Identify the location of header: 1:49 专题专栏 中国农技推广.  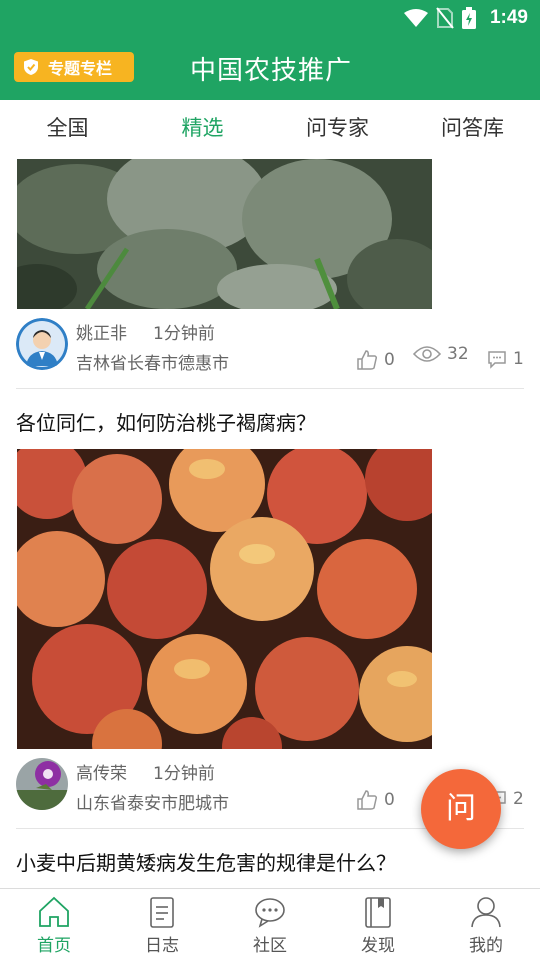
(270, 50).